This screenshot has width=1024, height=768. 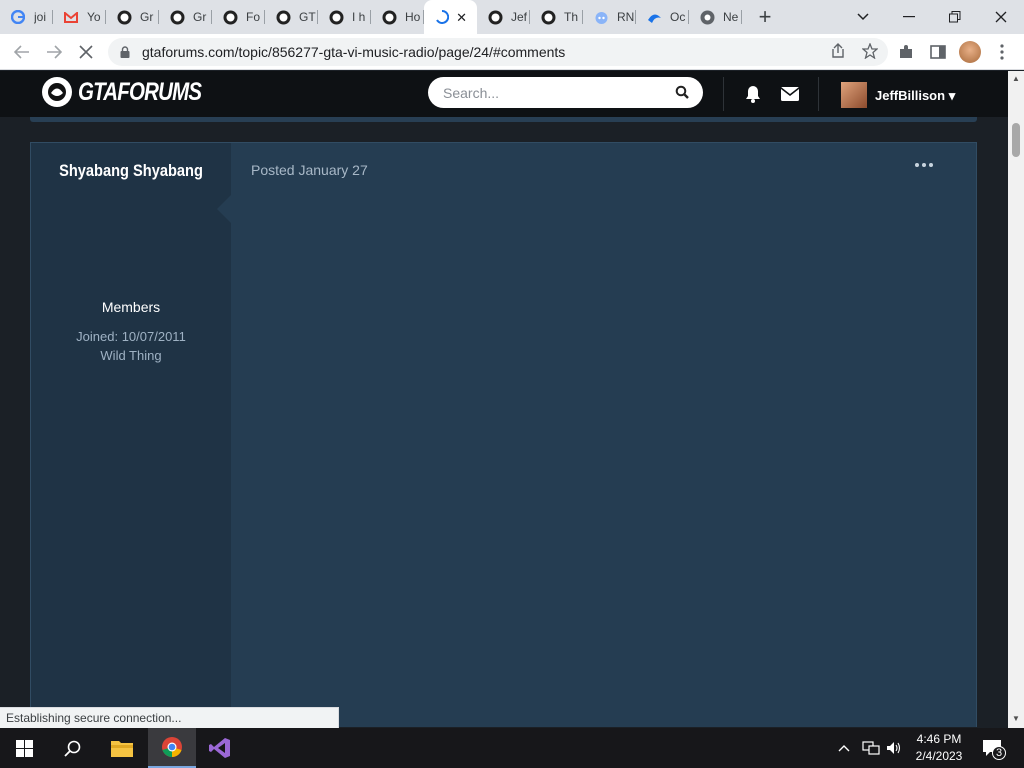 I want to click on tab-search-icon, so click(x=863, y=17).